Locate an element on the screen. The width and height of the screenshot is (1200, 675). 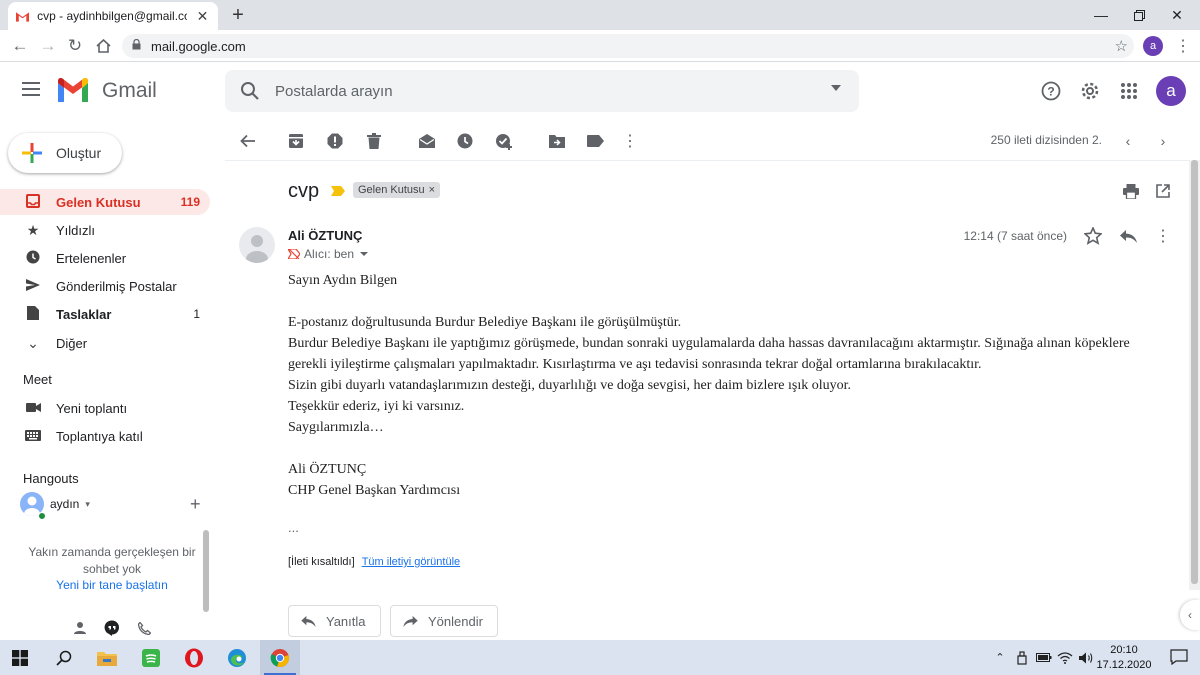
clock-icon is located at coordinates (33, 258).